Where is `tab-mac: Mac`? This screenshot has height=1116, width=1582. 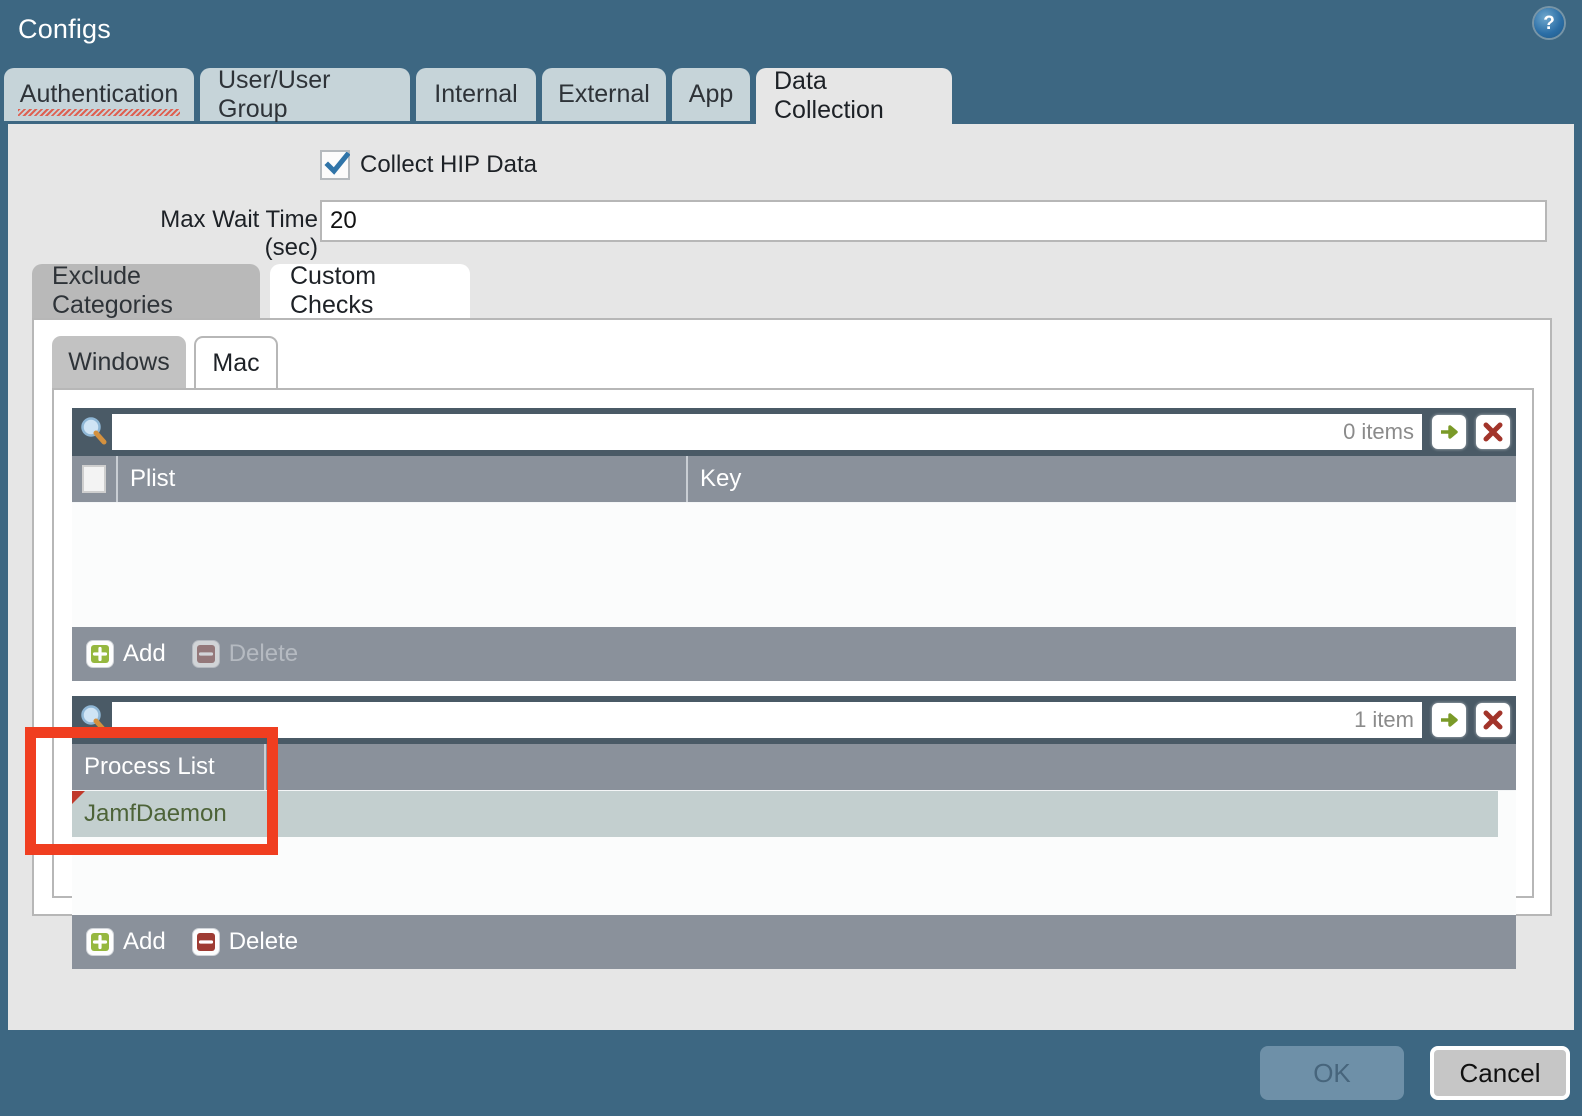
tab-mac: Mac is located at coordinates (236, 362).